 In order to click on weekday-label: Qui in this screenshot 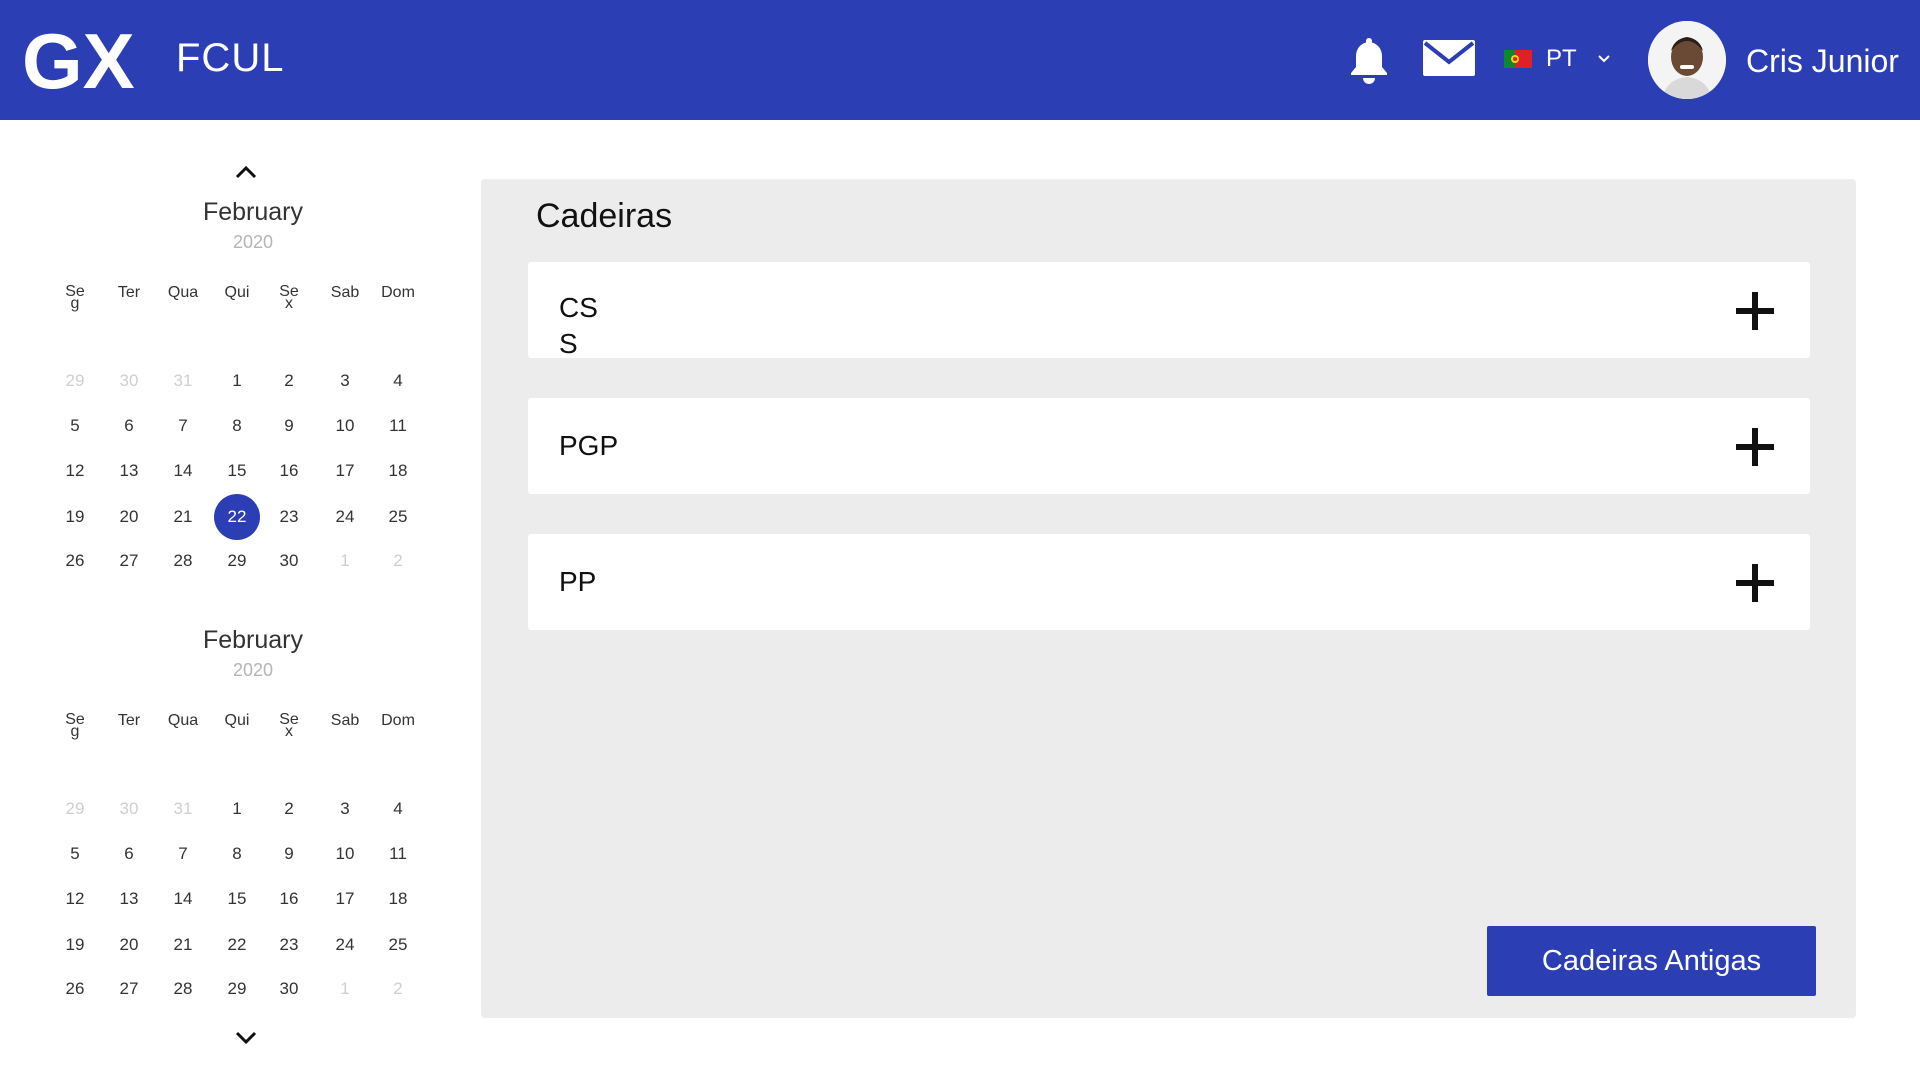, I will do `click(237, 292)`.